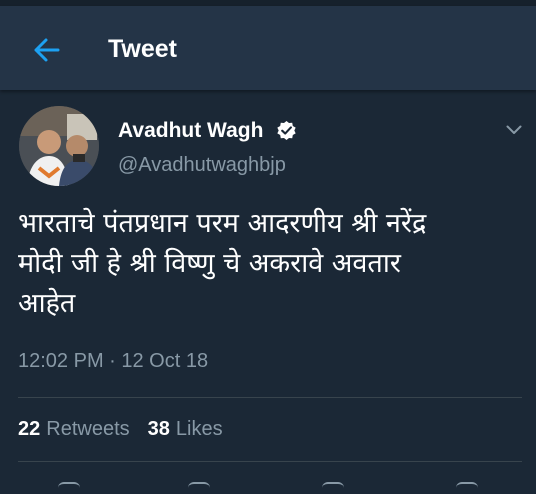 The width and height of the screenshot is (536, 494). What do you see at coordinates (113, 361) in the screenshot?
I see `tweet-timestamp: 12:02 PM · 12 Oct 18` at bounding box center [113, 361].